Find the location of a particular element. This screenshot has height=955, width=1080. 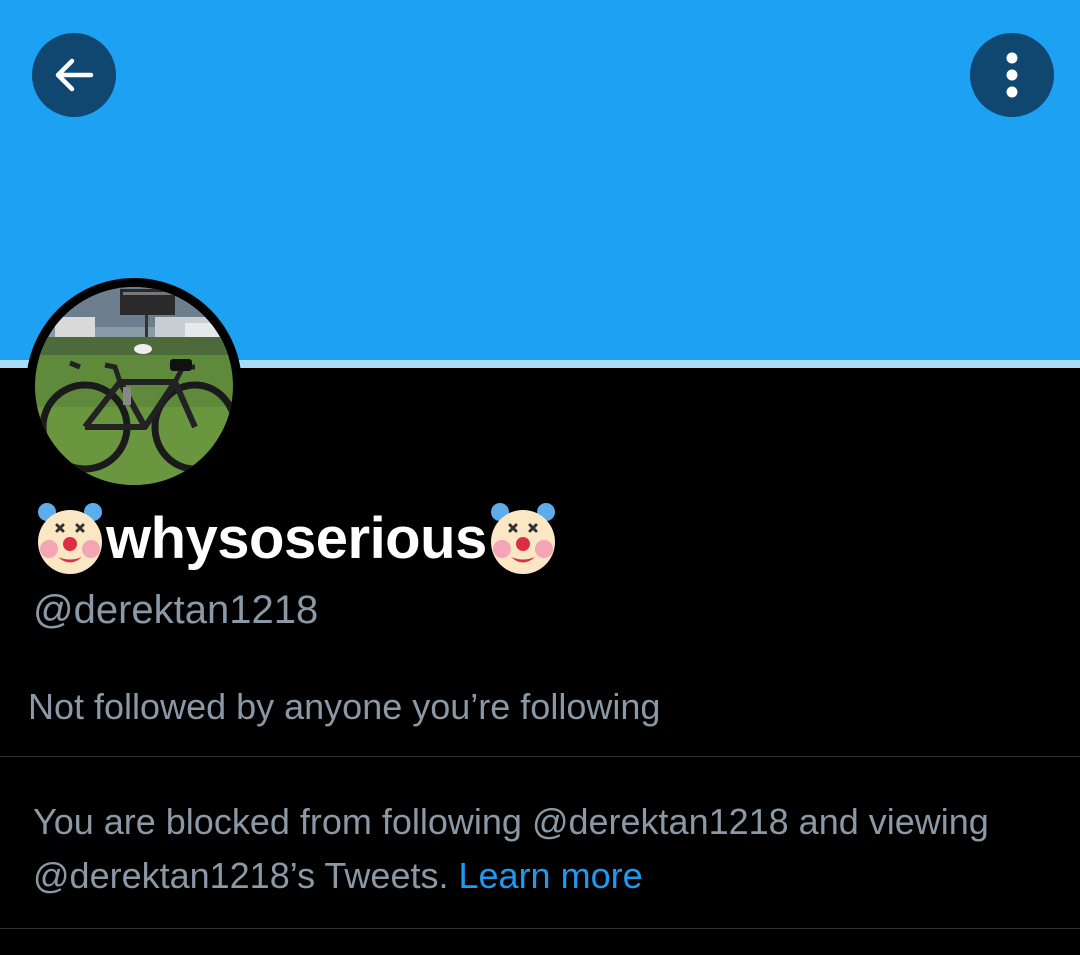

more-options-button is located at coordinates (1012, 75).